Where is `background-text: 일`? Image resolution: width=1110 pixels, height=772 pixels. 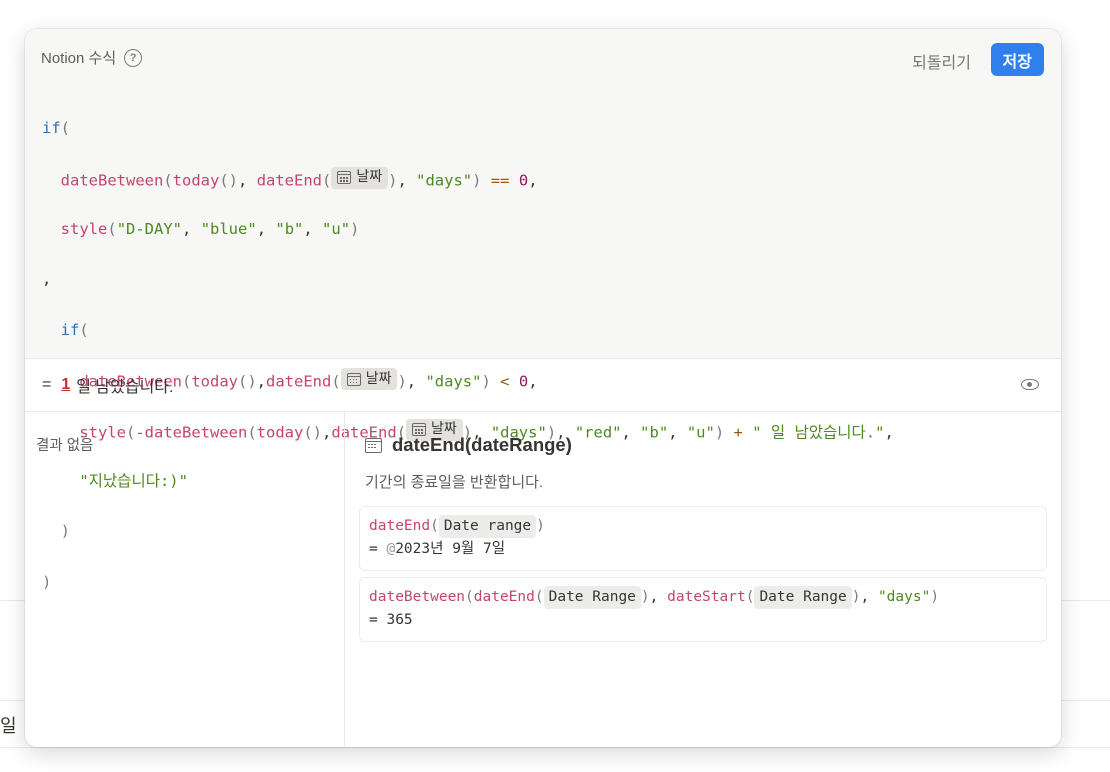 background-text: 일 is located at coordinates (8, 726).